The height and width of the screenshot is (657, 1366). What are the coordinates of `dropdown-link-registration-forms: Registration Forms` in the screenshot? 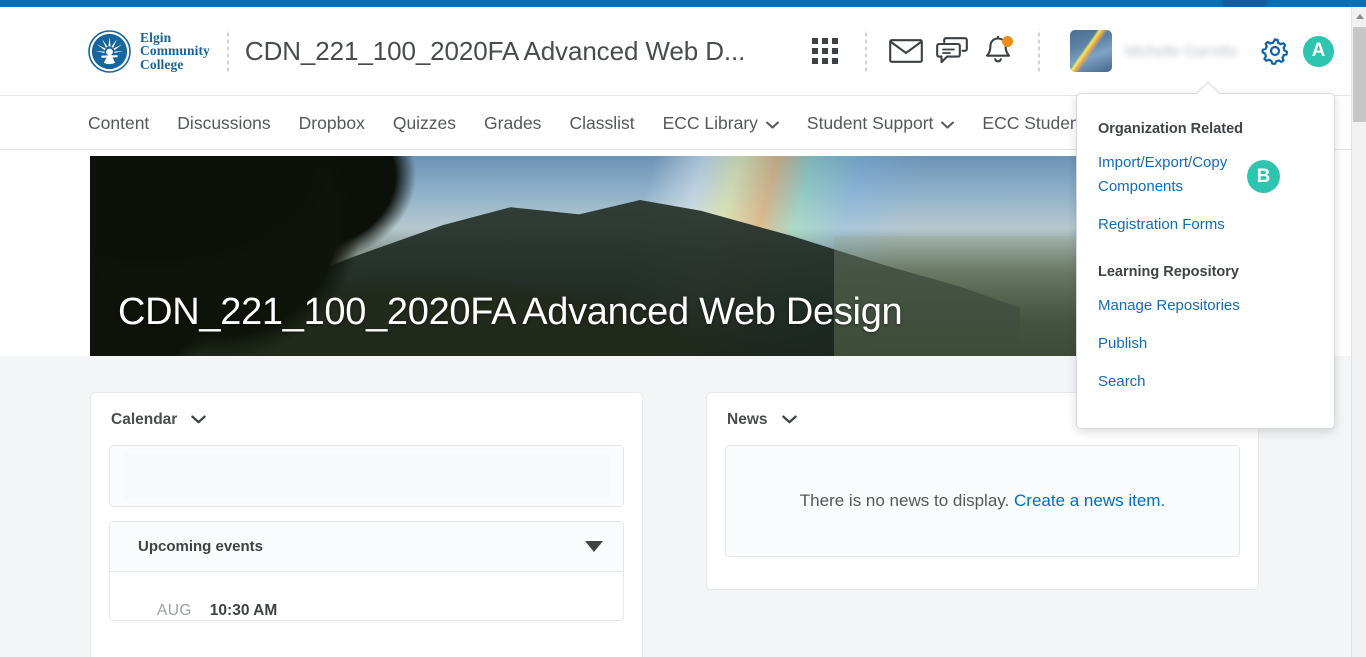 It's located at (1205, 225).